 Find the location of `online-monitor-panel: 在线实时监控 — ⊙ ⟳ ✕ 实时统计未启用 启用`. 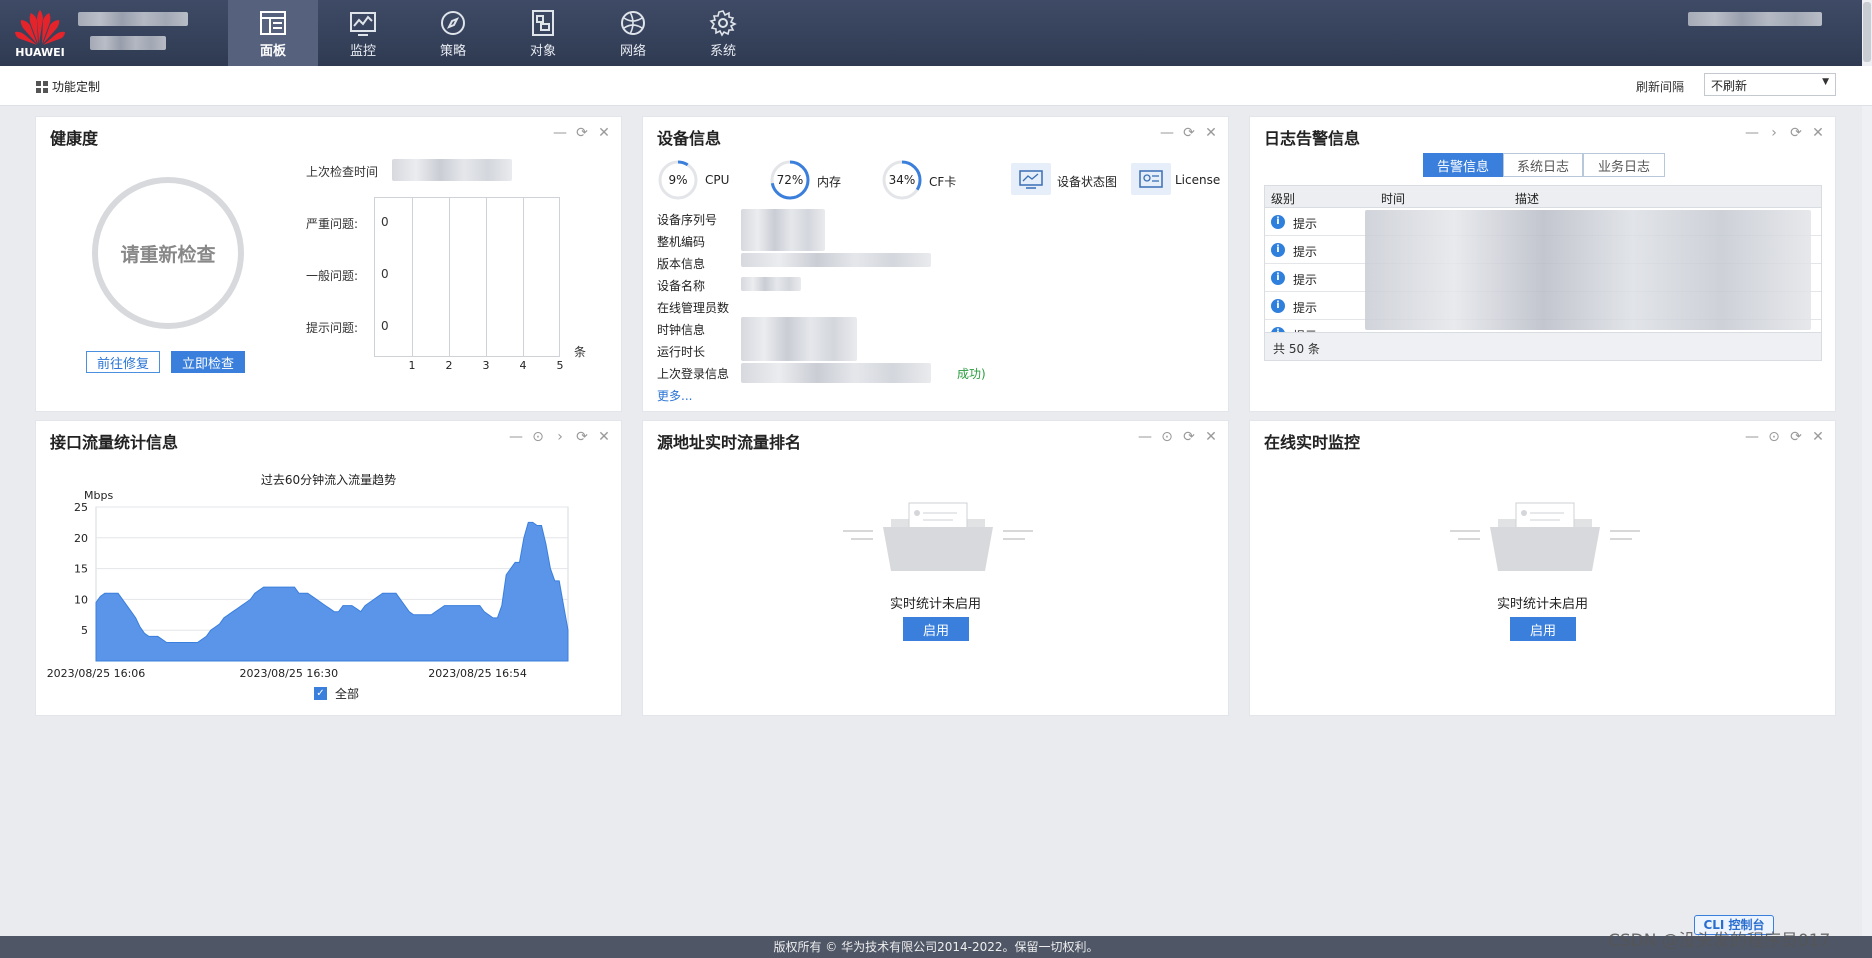

online-monitor-panel: 在线实时监控 — ⊙ ⟳ ✕ 实时统计未启用 启用 is located at coordinates (1542, 568).